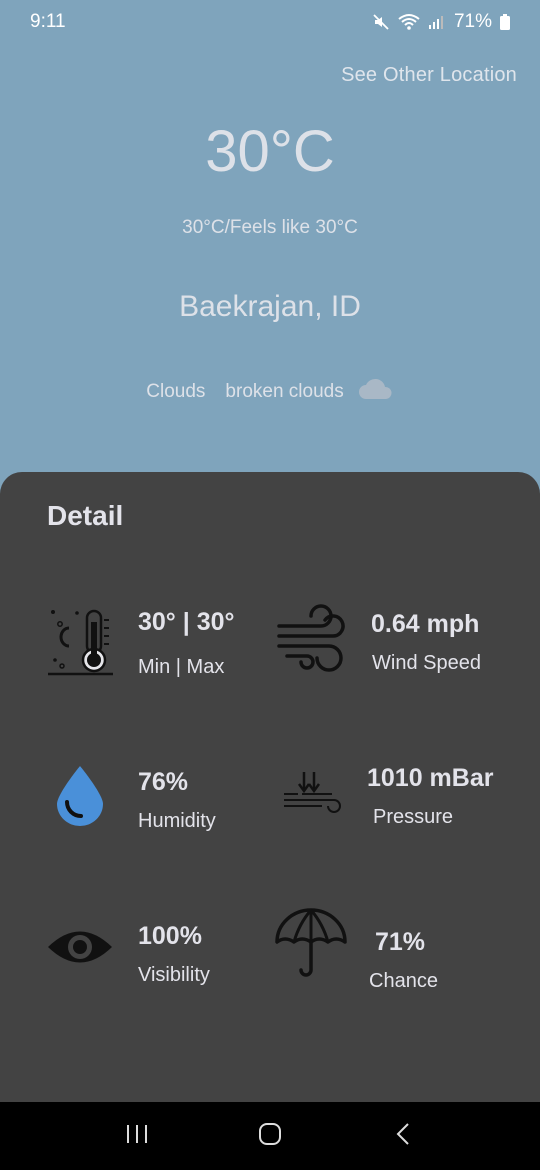  I want to click on home-button, so click(270, 1136).